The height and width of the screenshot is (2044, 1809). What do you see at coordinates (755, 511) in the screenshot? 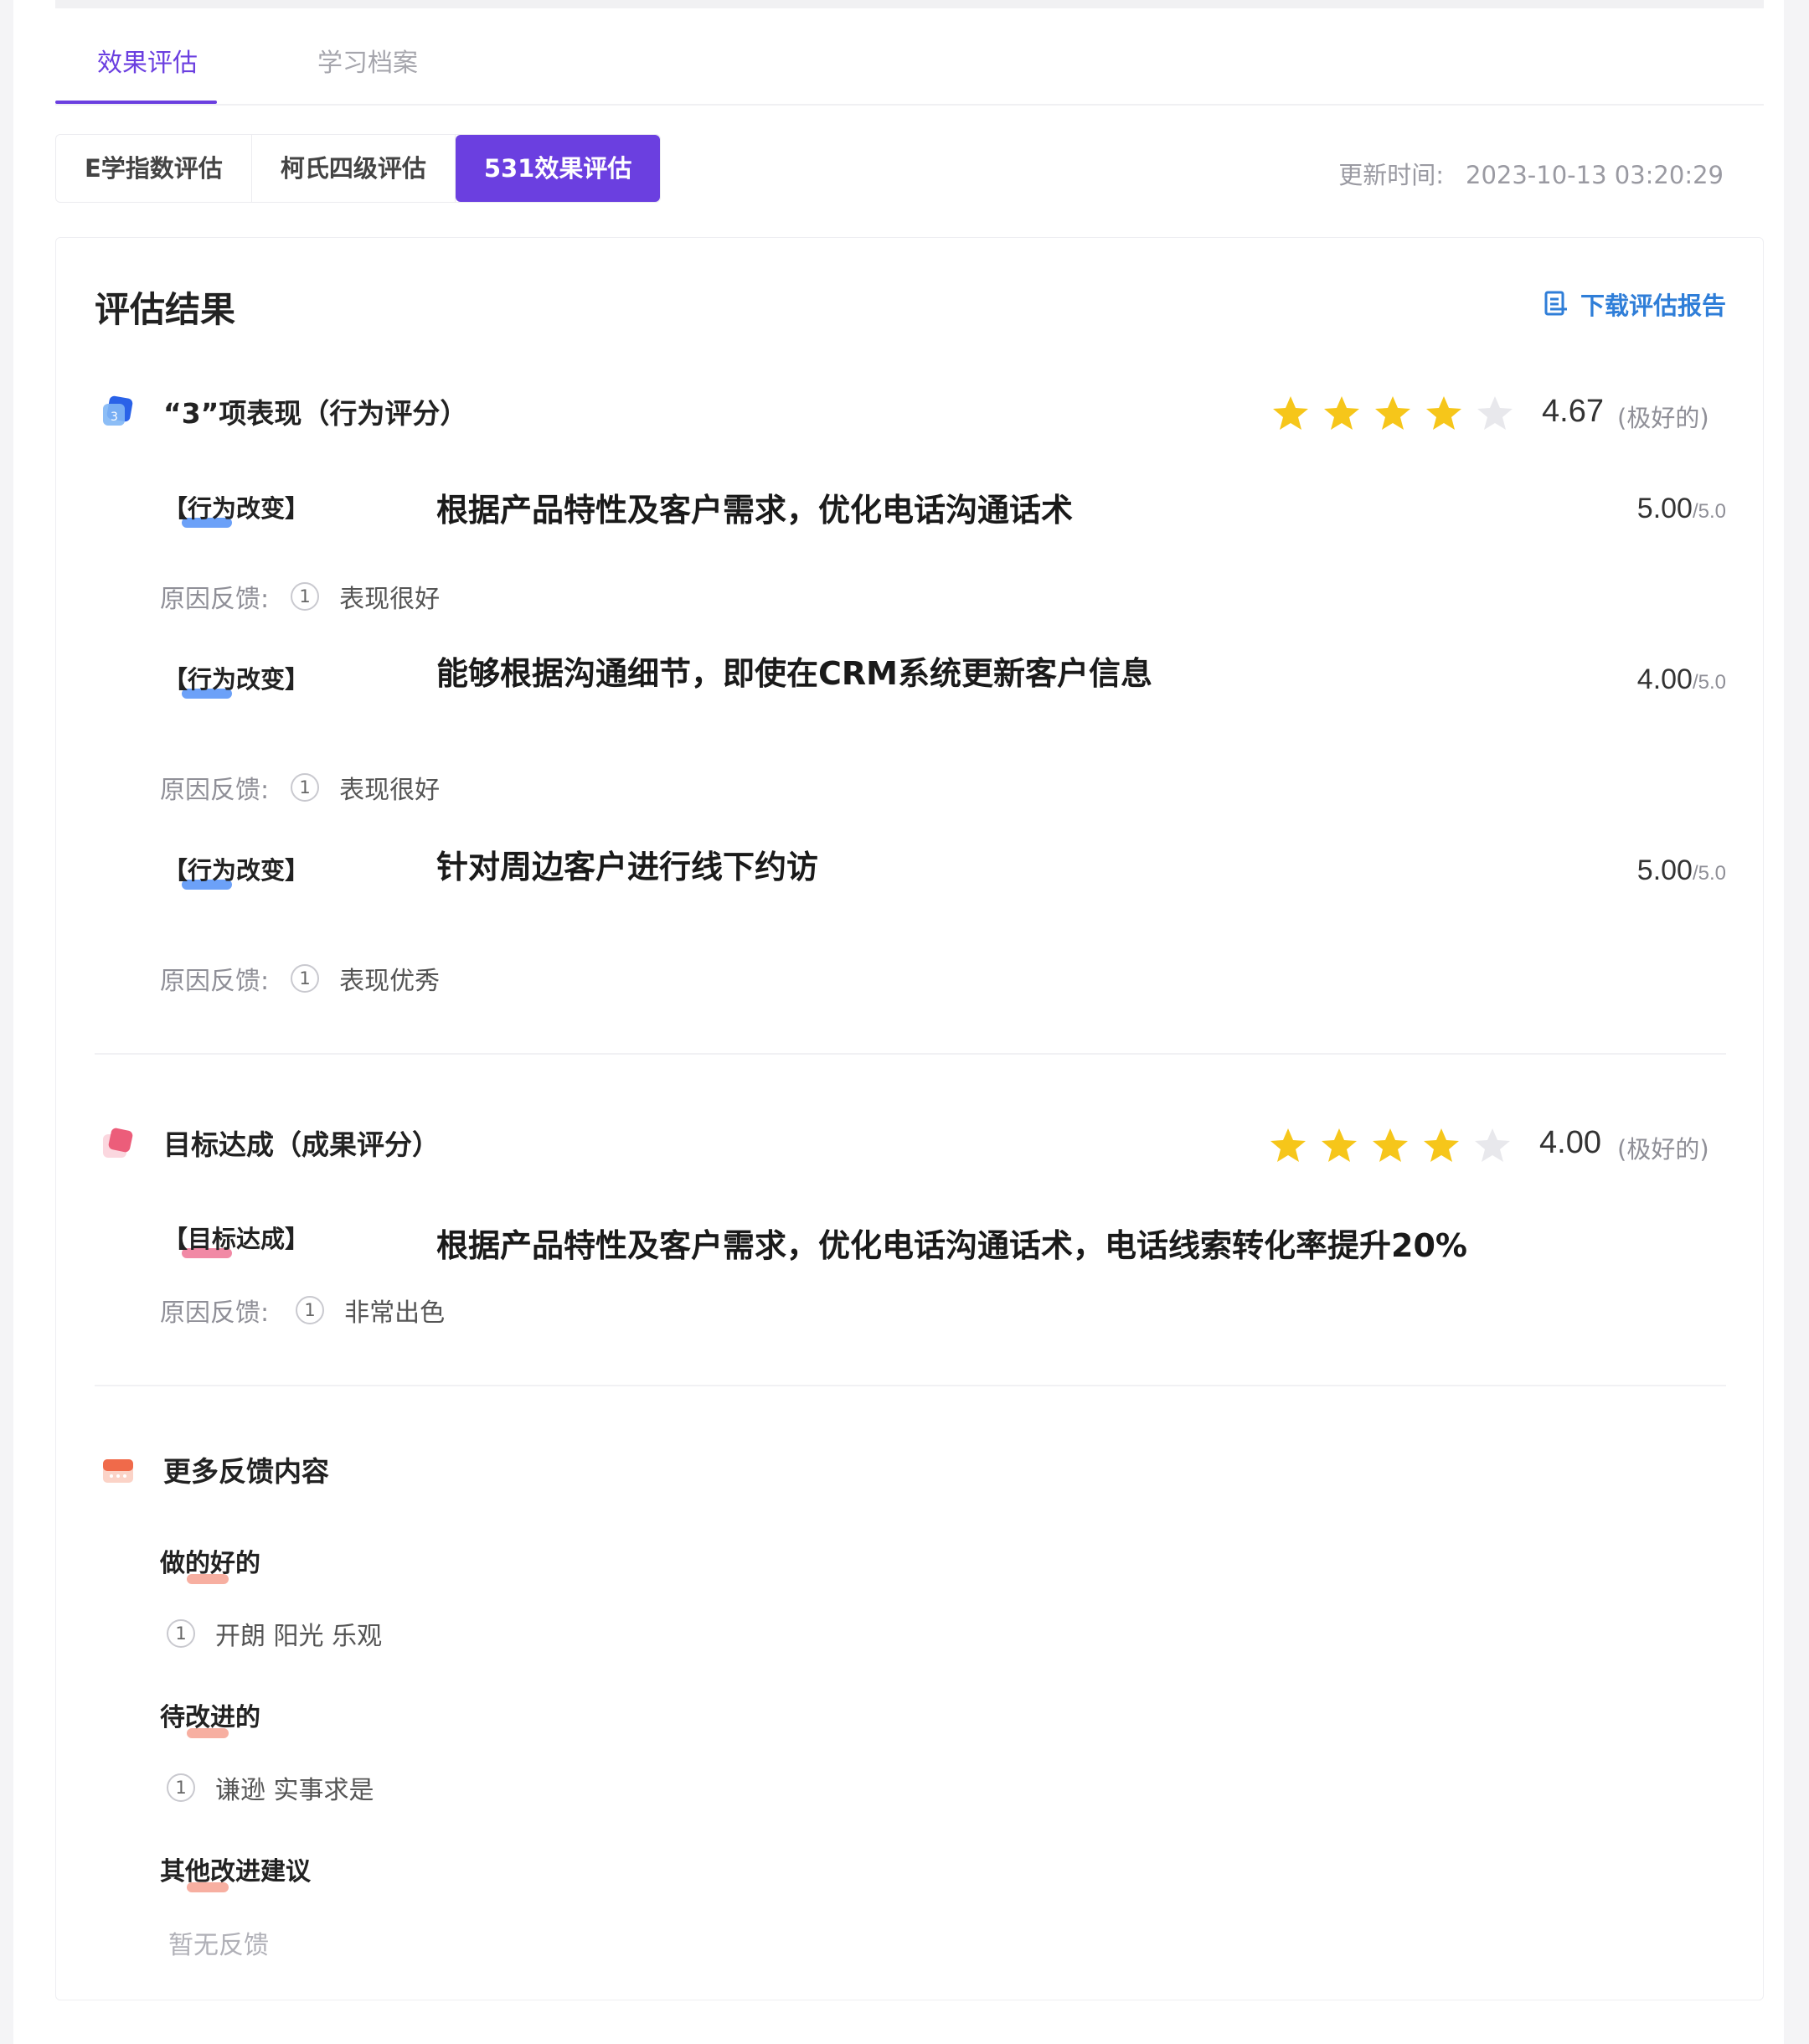
I see `behavior-item-1-text: 根据产品特性及客户需求，优化电话沟通话术` at bounding box center [755, 511].